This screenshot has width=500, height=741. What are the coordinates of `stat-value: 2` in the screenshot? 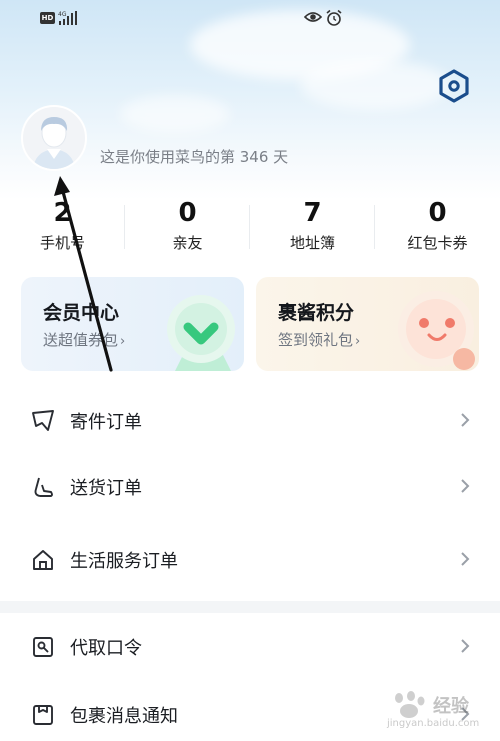 It's located at (62, 213).